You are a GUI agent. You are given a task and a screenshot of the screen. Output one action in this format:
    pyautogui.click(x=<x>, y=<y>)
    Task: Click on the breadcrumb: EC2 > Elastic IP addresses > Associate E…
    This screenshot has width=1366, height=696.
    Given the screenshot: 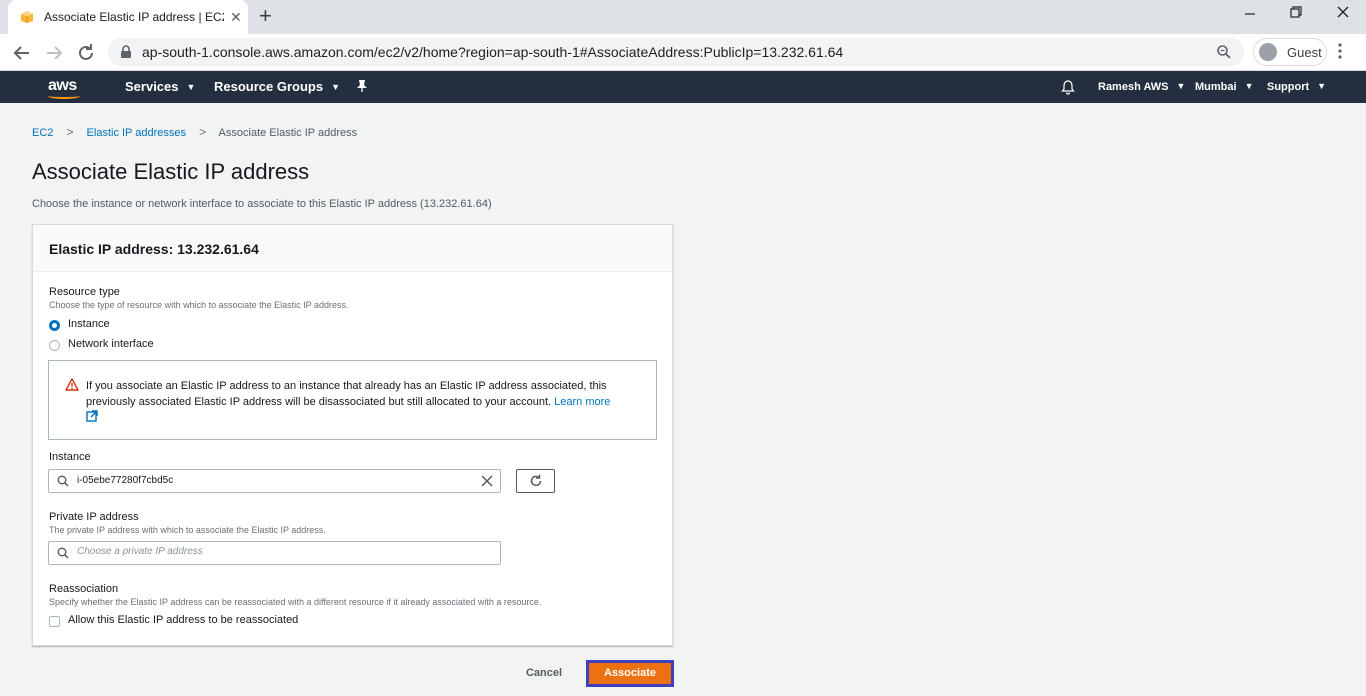 What is the action you would take?
    pyautogui.click(x=194, y=132)
    